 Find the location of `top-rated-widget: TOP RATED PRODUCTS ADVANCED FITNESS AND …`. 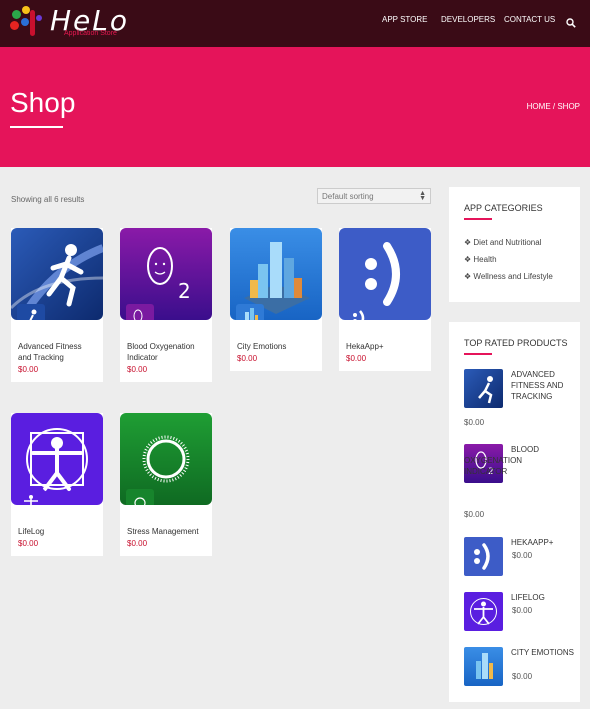

top-rated-widget: TOP RATED PRODUCTS ADVANCED FITNESS AND … is located at coordinates (514, 512).